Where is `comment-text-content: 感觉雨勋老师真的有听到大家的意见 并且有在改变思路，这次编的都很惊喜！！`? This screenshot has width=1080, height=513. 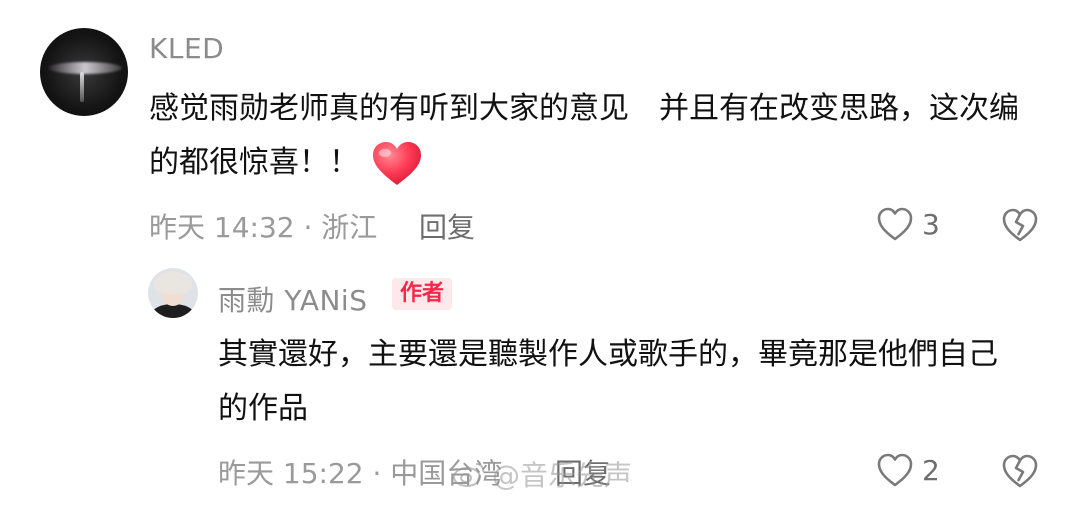
comment-text-content: 感觉雨勋老师真的有听到大家的意见 并且有在改变思路，这次编的都很惊喜！！ is located at coordinates (584, 135).